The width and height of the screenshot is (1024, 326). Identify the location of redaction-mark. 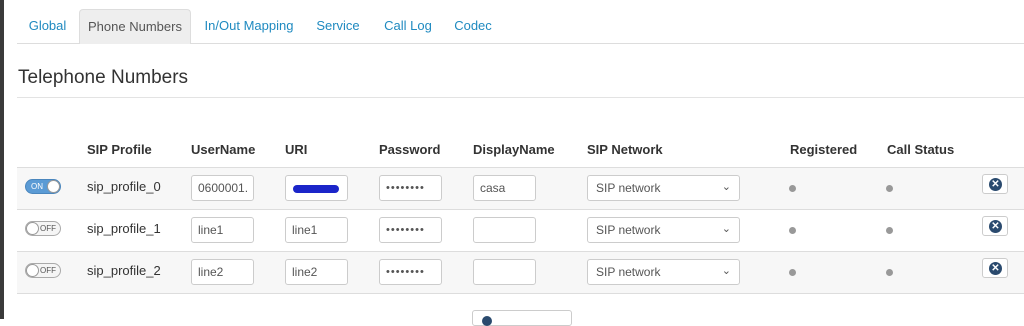
(316, 188).